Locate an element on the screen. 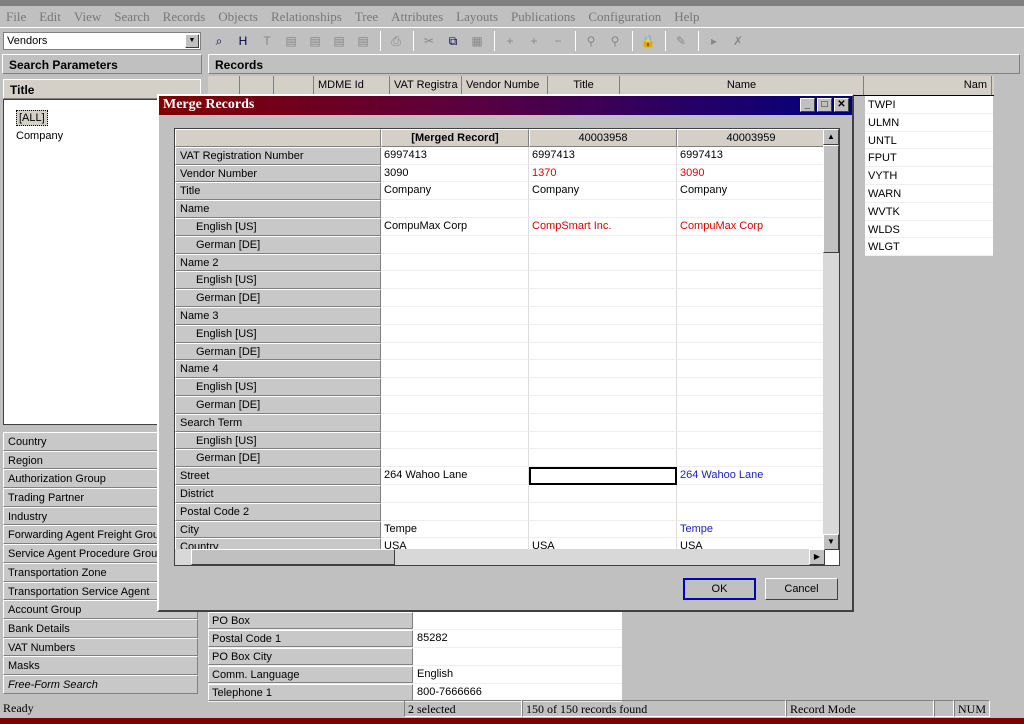  hscroll-thumb is located at coordinates (293, 557).